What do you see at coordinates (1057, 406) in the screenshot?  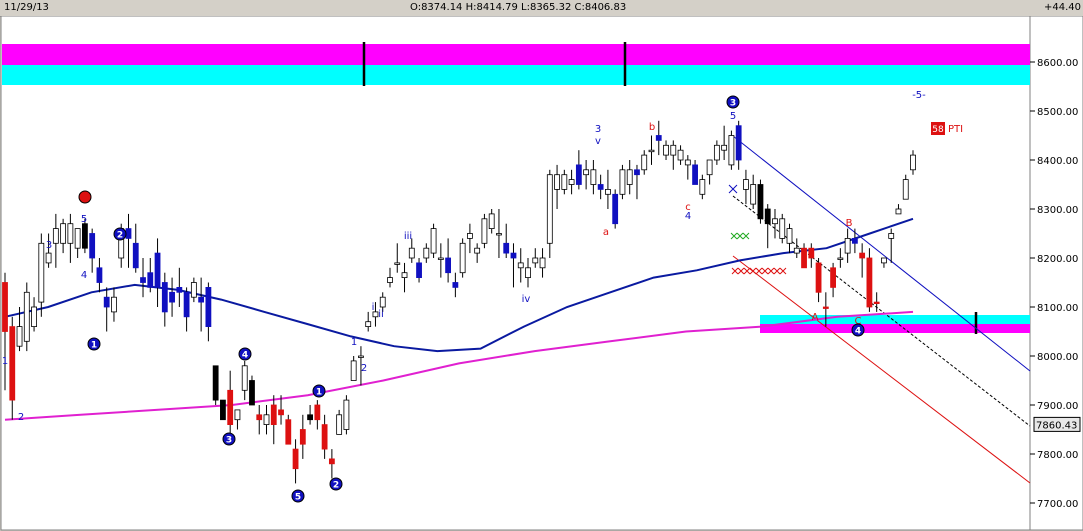 I see `y-tick-label: 7900.00` at bounding box center [1057, 406].